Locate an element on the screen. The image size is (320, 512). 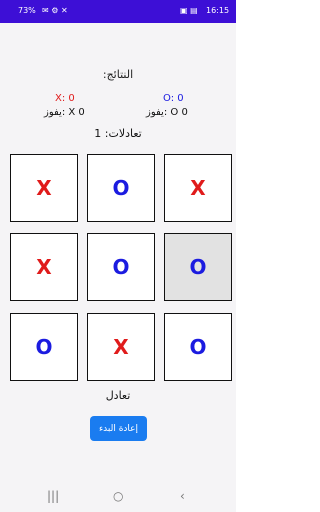
restart-button: إعادة البدء is located at coordinates (118, 428).